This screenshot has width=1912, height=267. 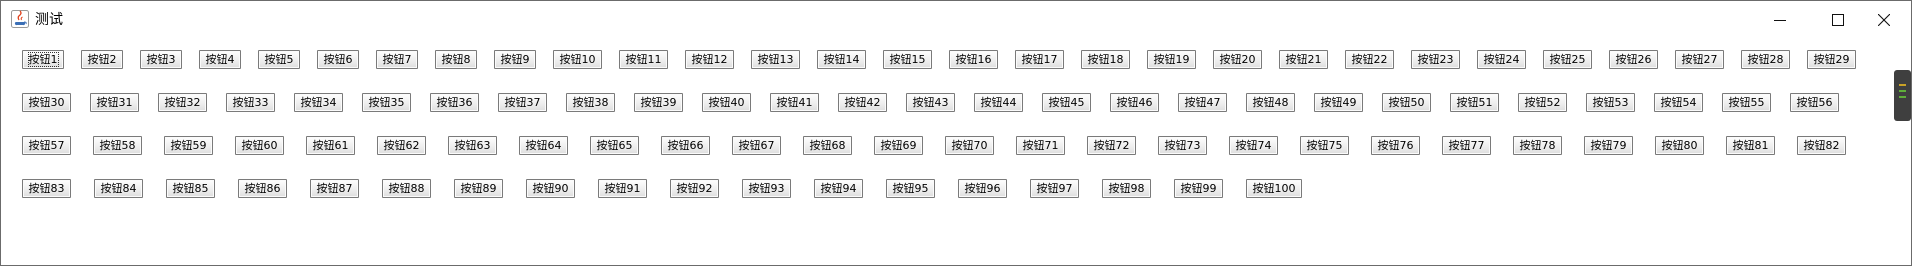 What do you see at coordinates (1610, 102) in the screenshot?
I see `button-53: 按钮53` at bounding box center [1610, 102].